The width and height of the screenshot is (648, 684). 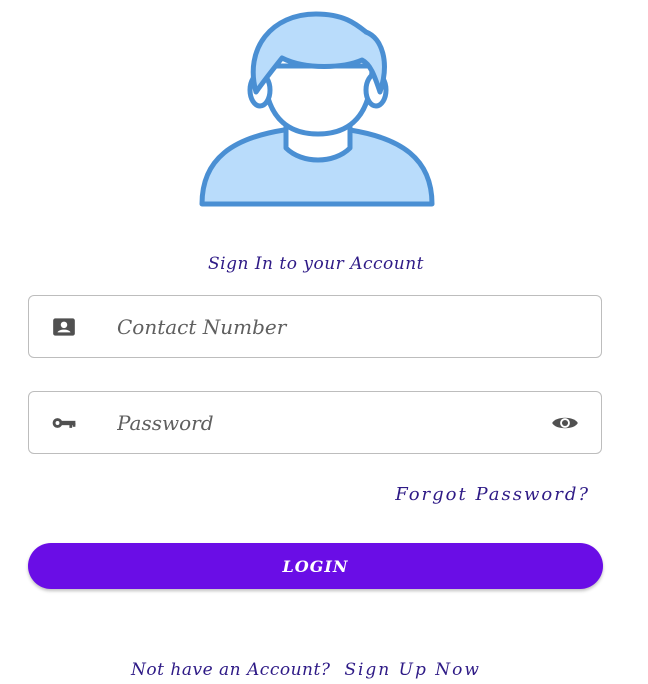 I want to click on password-input, so click(x=327, y=422).